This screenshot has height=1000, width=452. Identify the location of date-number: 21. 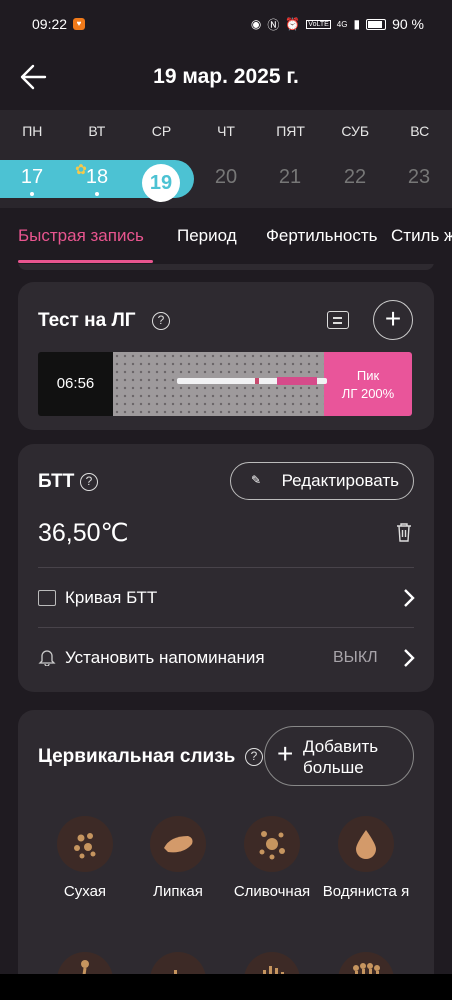
(290, 177).